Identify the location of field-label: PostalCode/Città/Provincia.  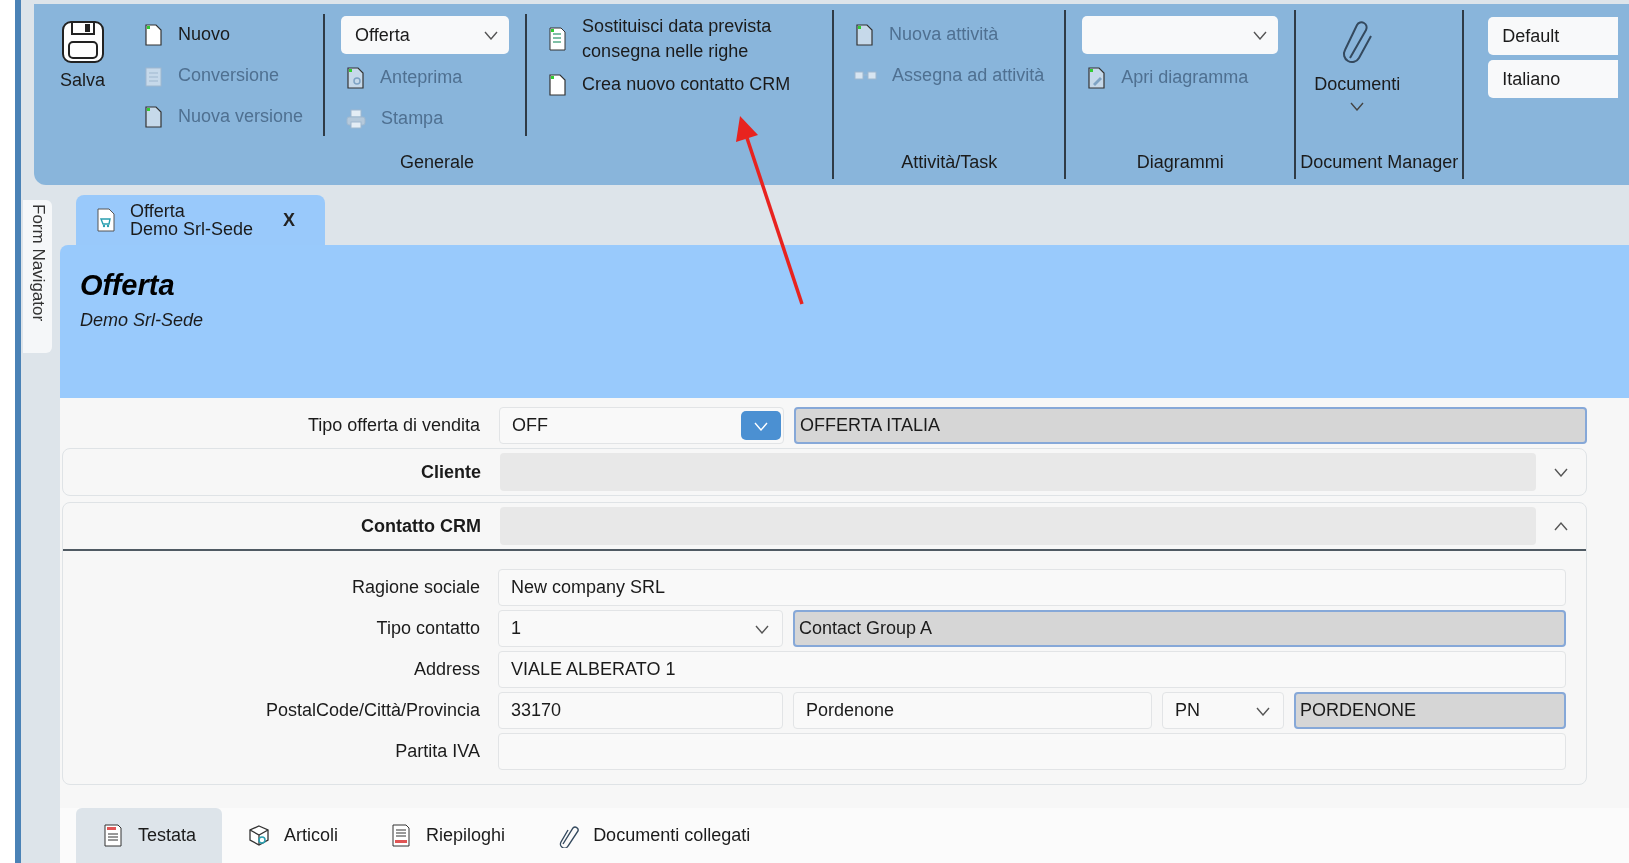
(372, 710).